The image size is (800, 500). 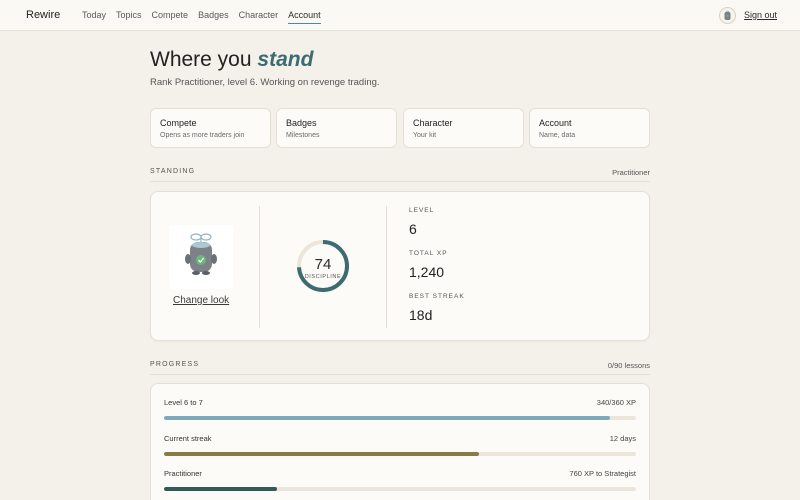 What do you see at coordinates (413, 229) in the screenshot?
I see `stat-value-level: 6` at bounding box center [413, 229].